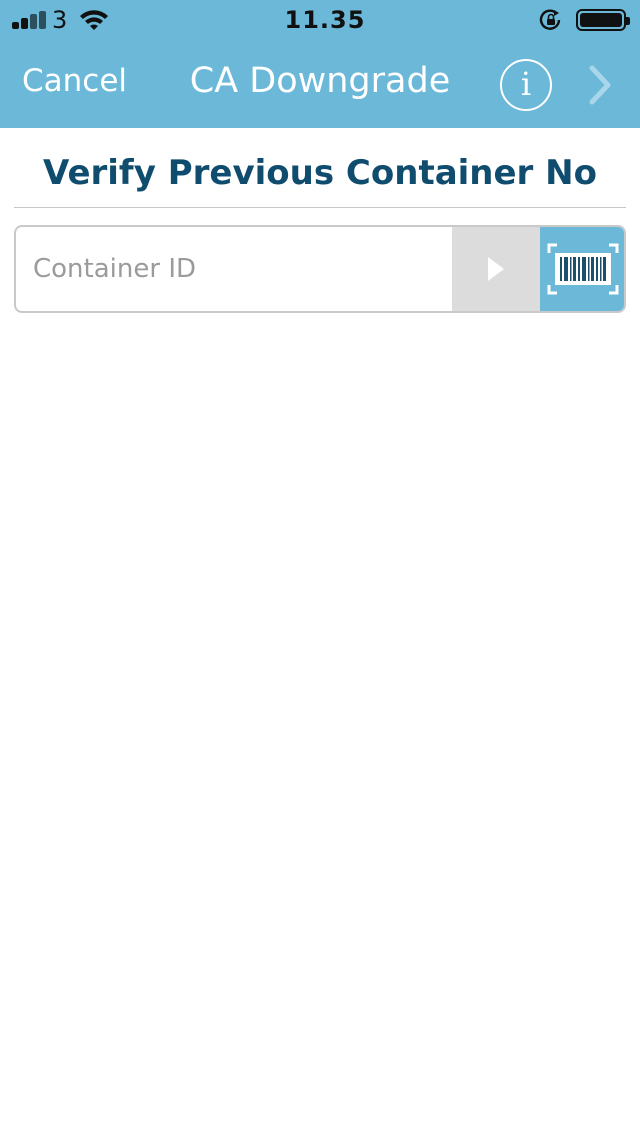  I want to click on status-time: 11.35, so click(325, 20).